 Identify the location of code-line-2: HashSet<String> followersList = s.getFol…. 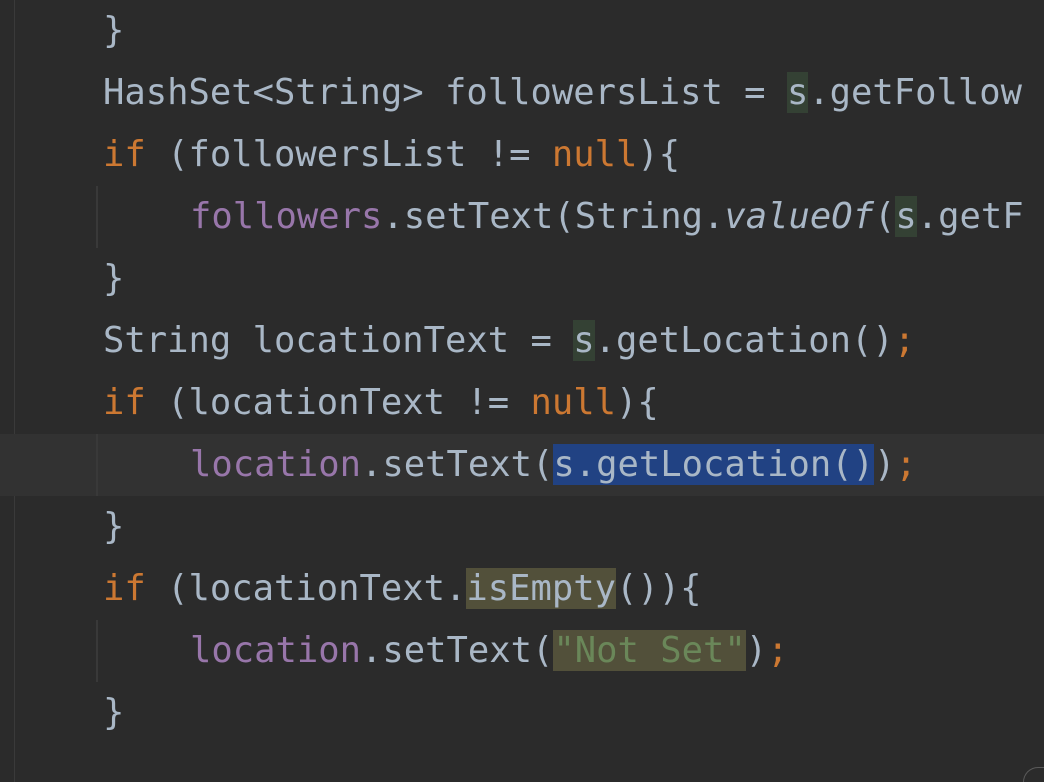
(522, 93).